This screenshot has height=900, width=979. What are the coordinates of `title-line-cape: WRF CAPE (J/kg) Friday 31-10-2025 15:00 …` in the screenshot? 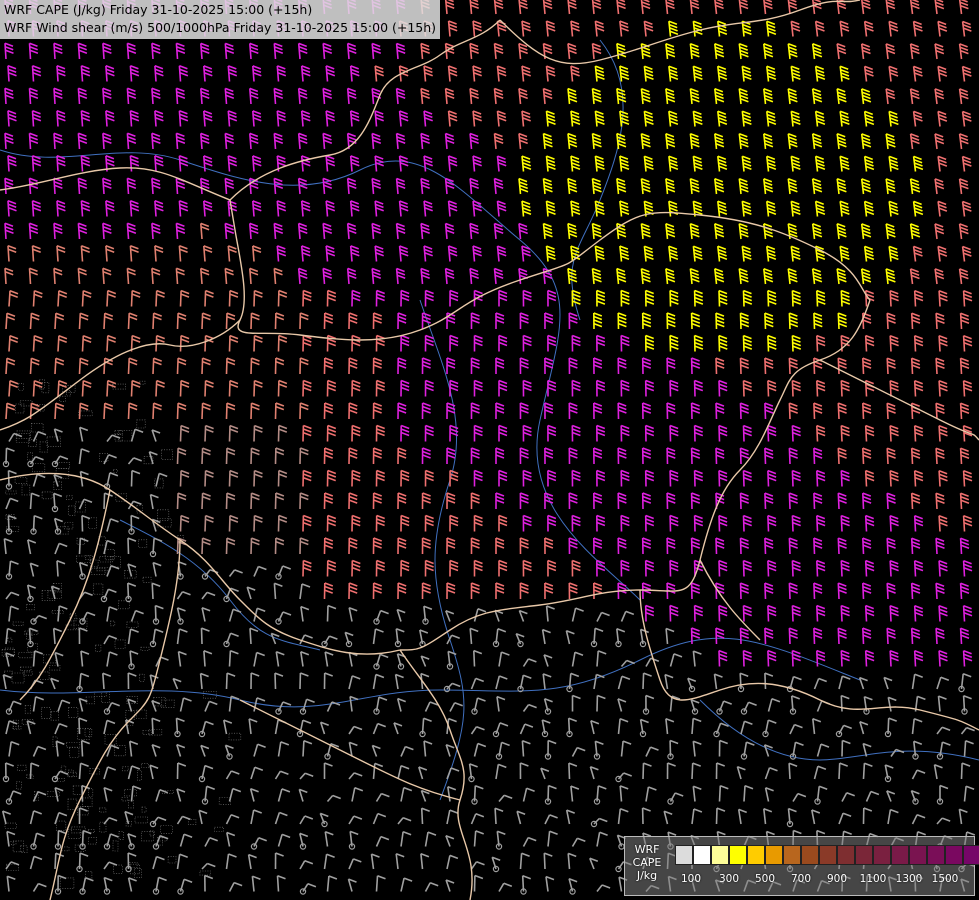 It's located at (158, 9).